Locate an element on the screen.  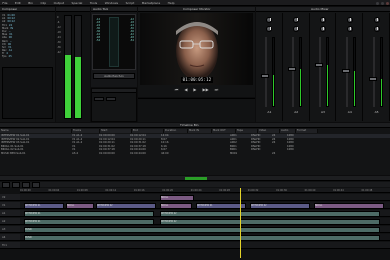
panel-title: Composer is located at coordinates (10, 9).